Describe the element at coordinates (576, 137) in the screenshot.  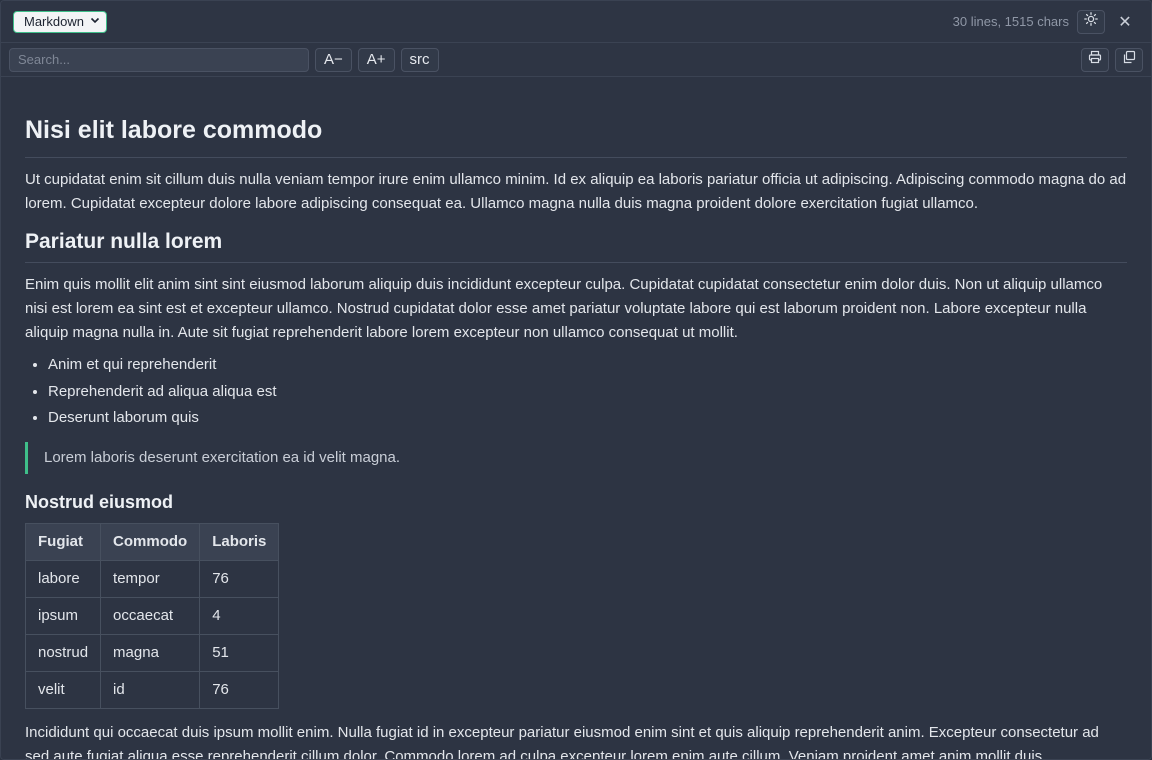
I see `heading-1: Nisi elit labore commodo` at that location.